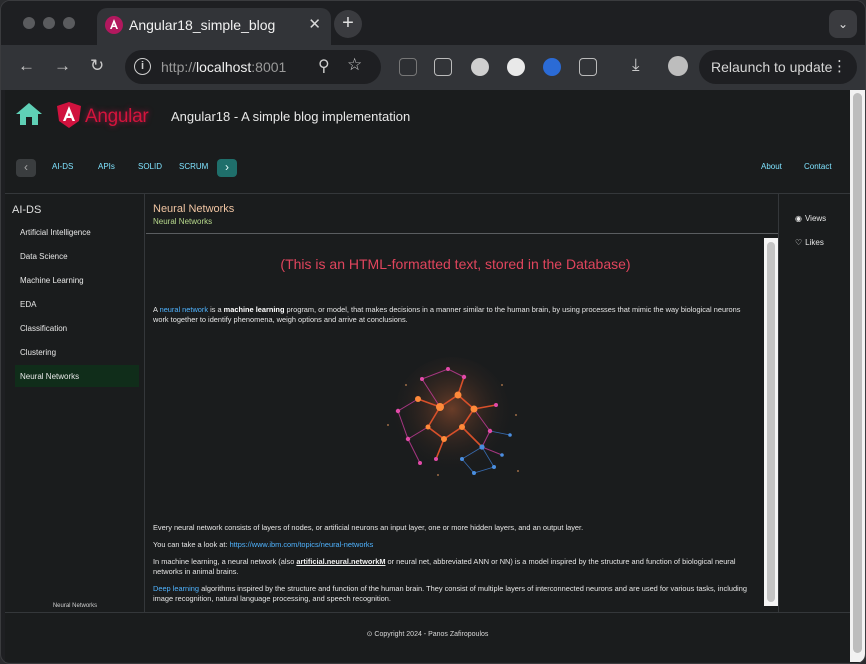 The width and height of the screenshot is (866, 664). Describe the element at coordinates (150, 166) in the screenshot. I see `nav-link-solid: SOLID` at that location.